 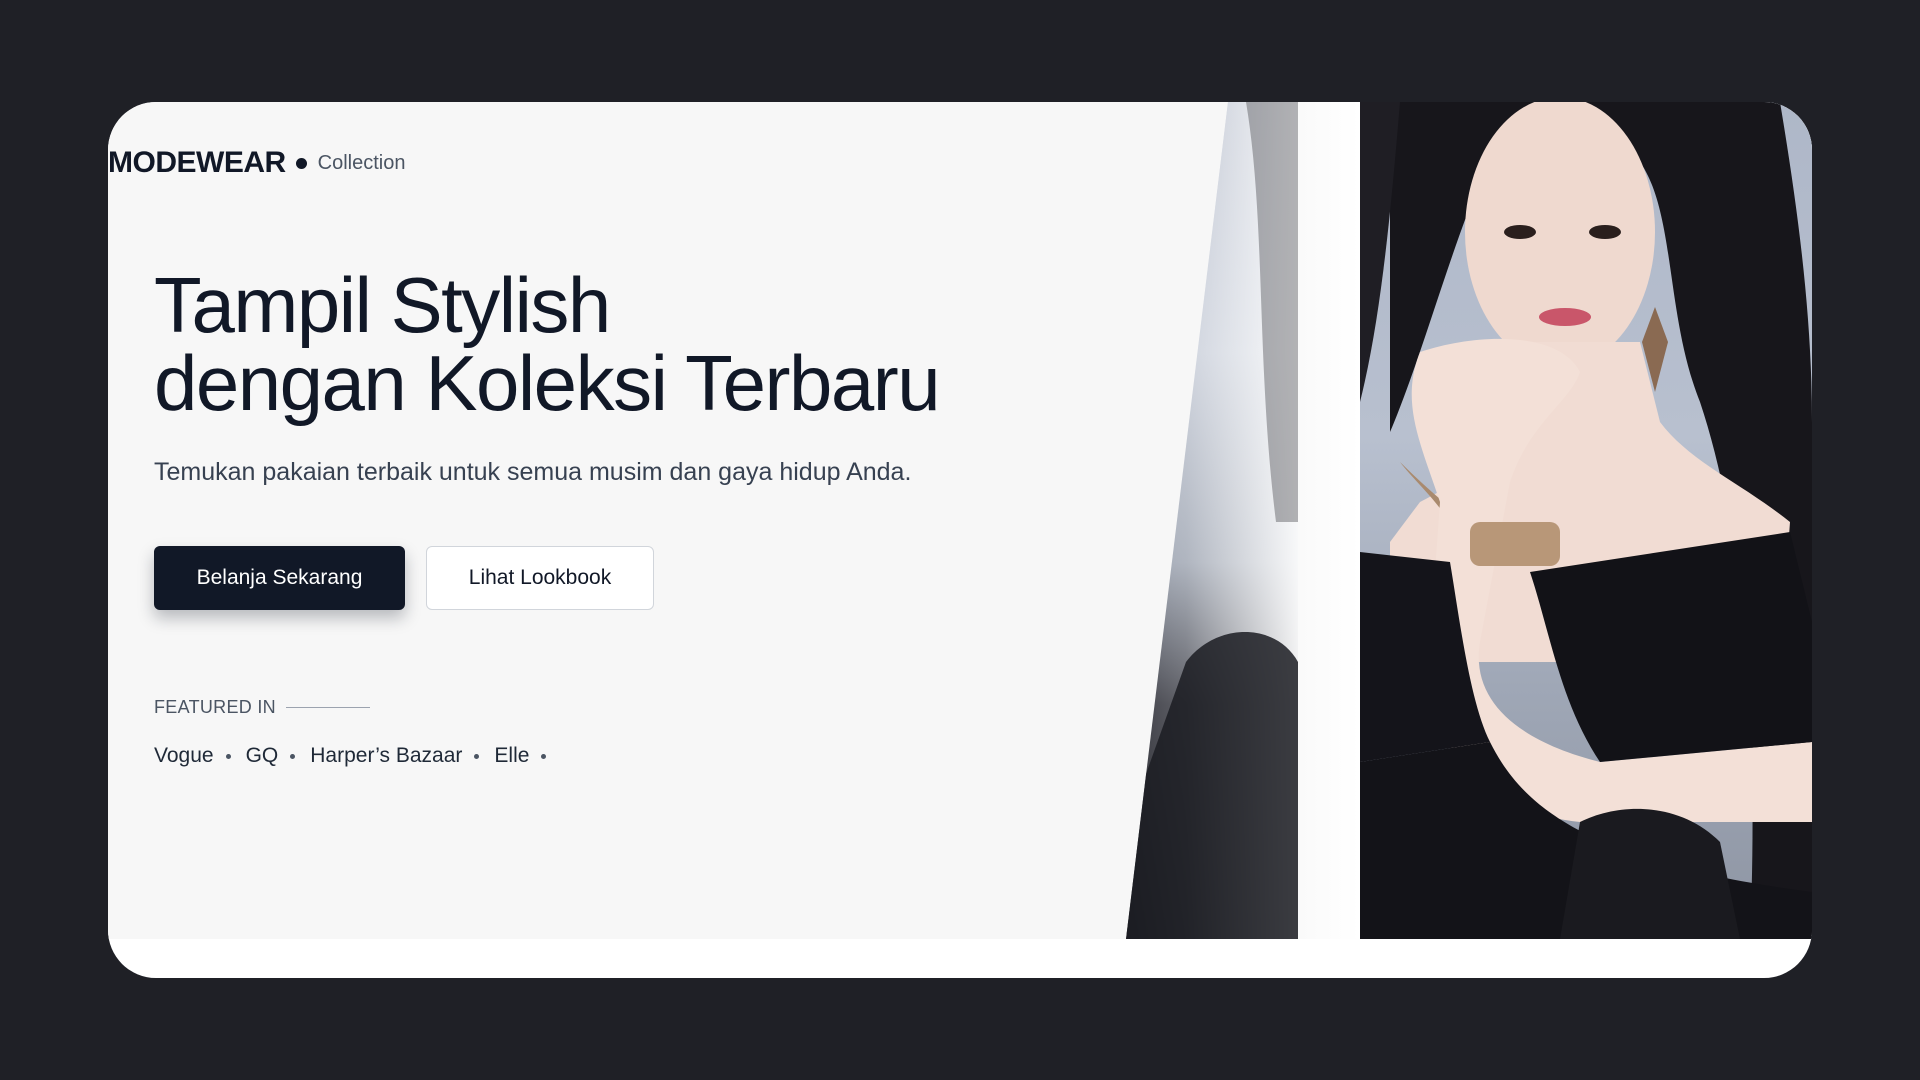 What do you see at coordinates (540, 578) in the screenshot?
I see `lookbook-button: Lihat Lookbook` at bounding box center [540, 578].